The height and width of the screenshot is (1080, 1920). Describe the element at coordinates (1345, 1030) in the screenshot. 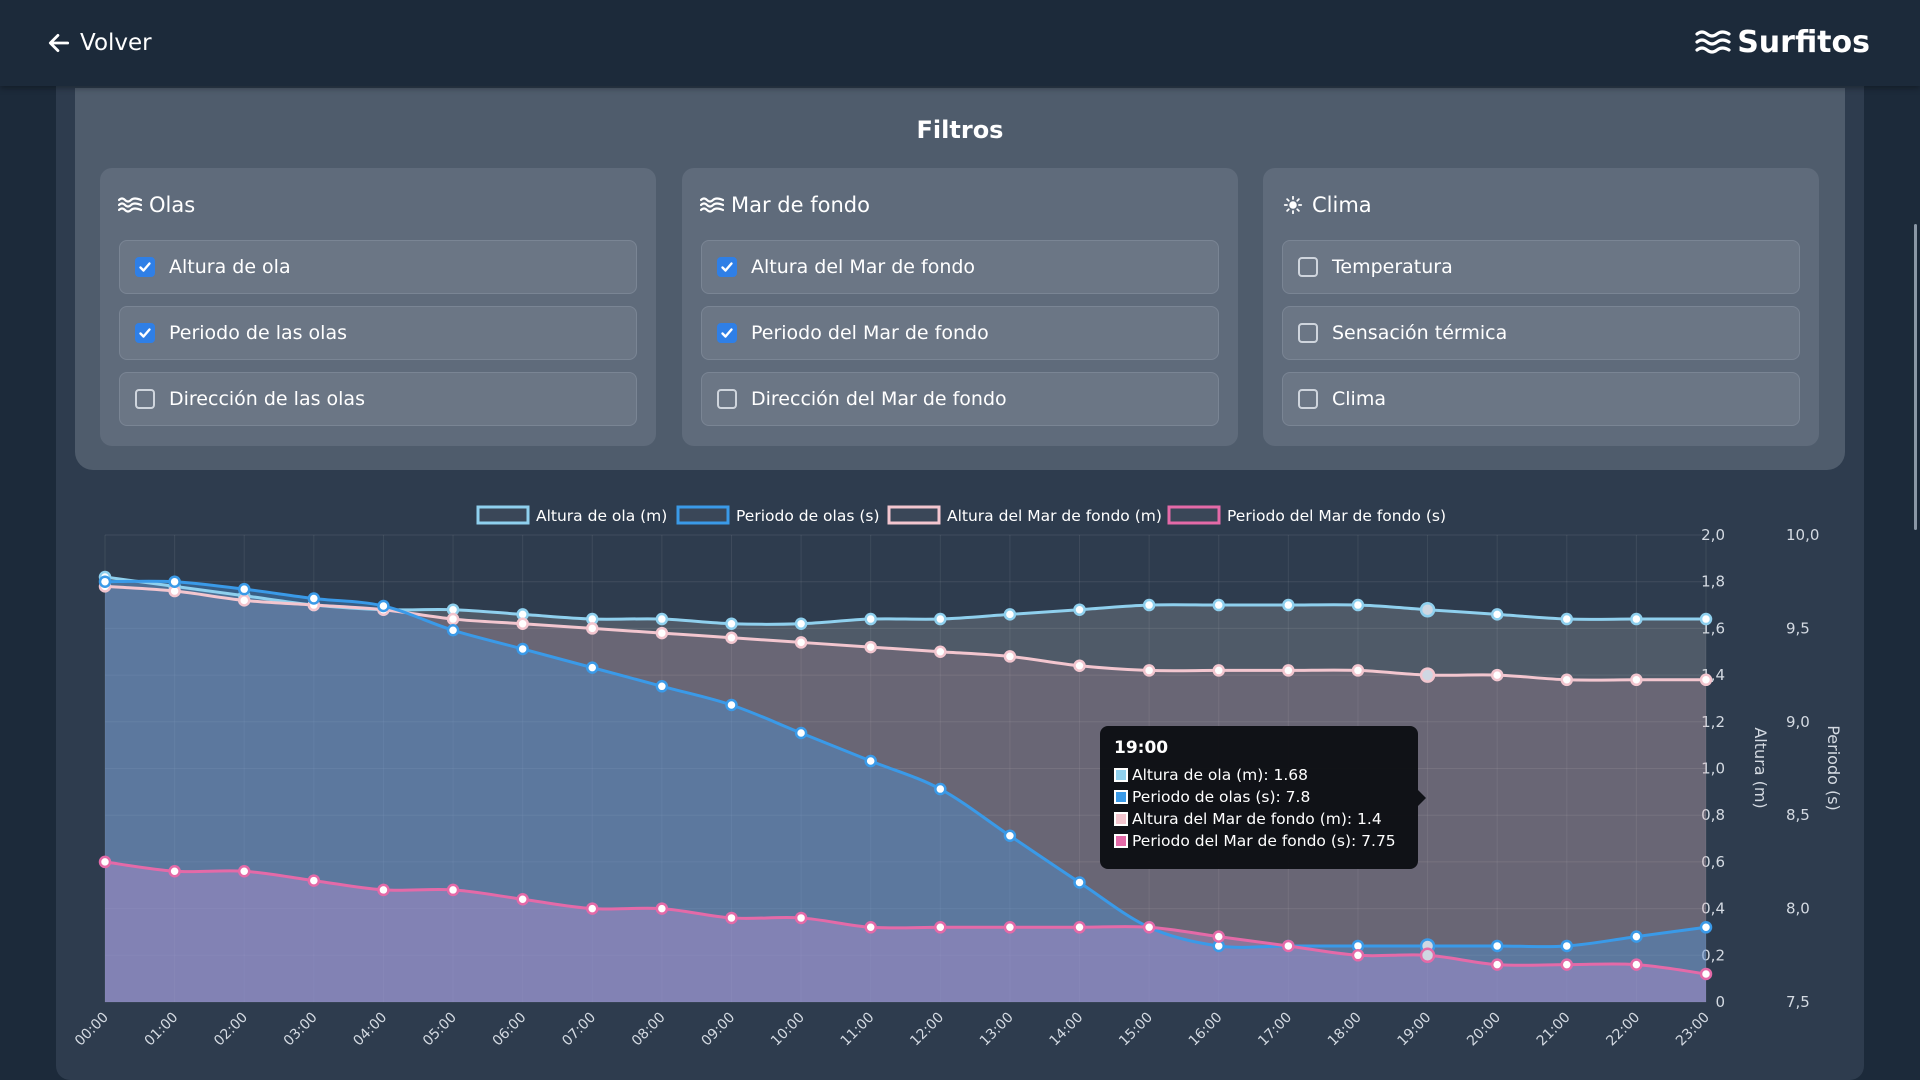

I see `x-tick-label: 18:00` at that location.